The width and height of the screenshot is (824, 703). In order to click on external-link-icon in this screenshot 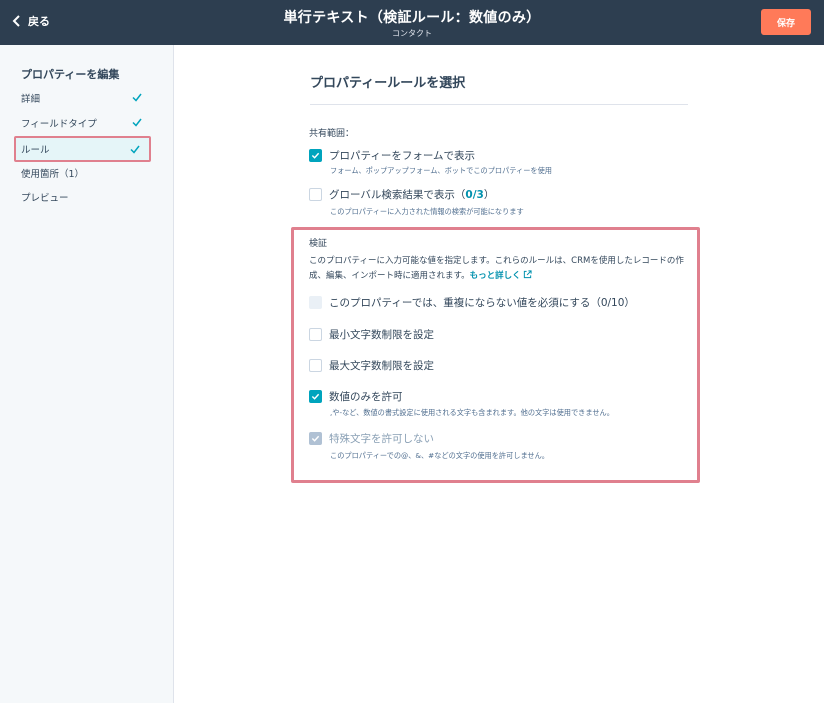, I will do `click(527, 274)`.